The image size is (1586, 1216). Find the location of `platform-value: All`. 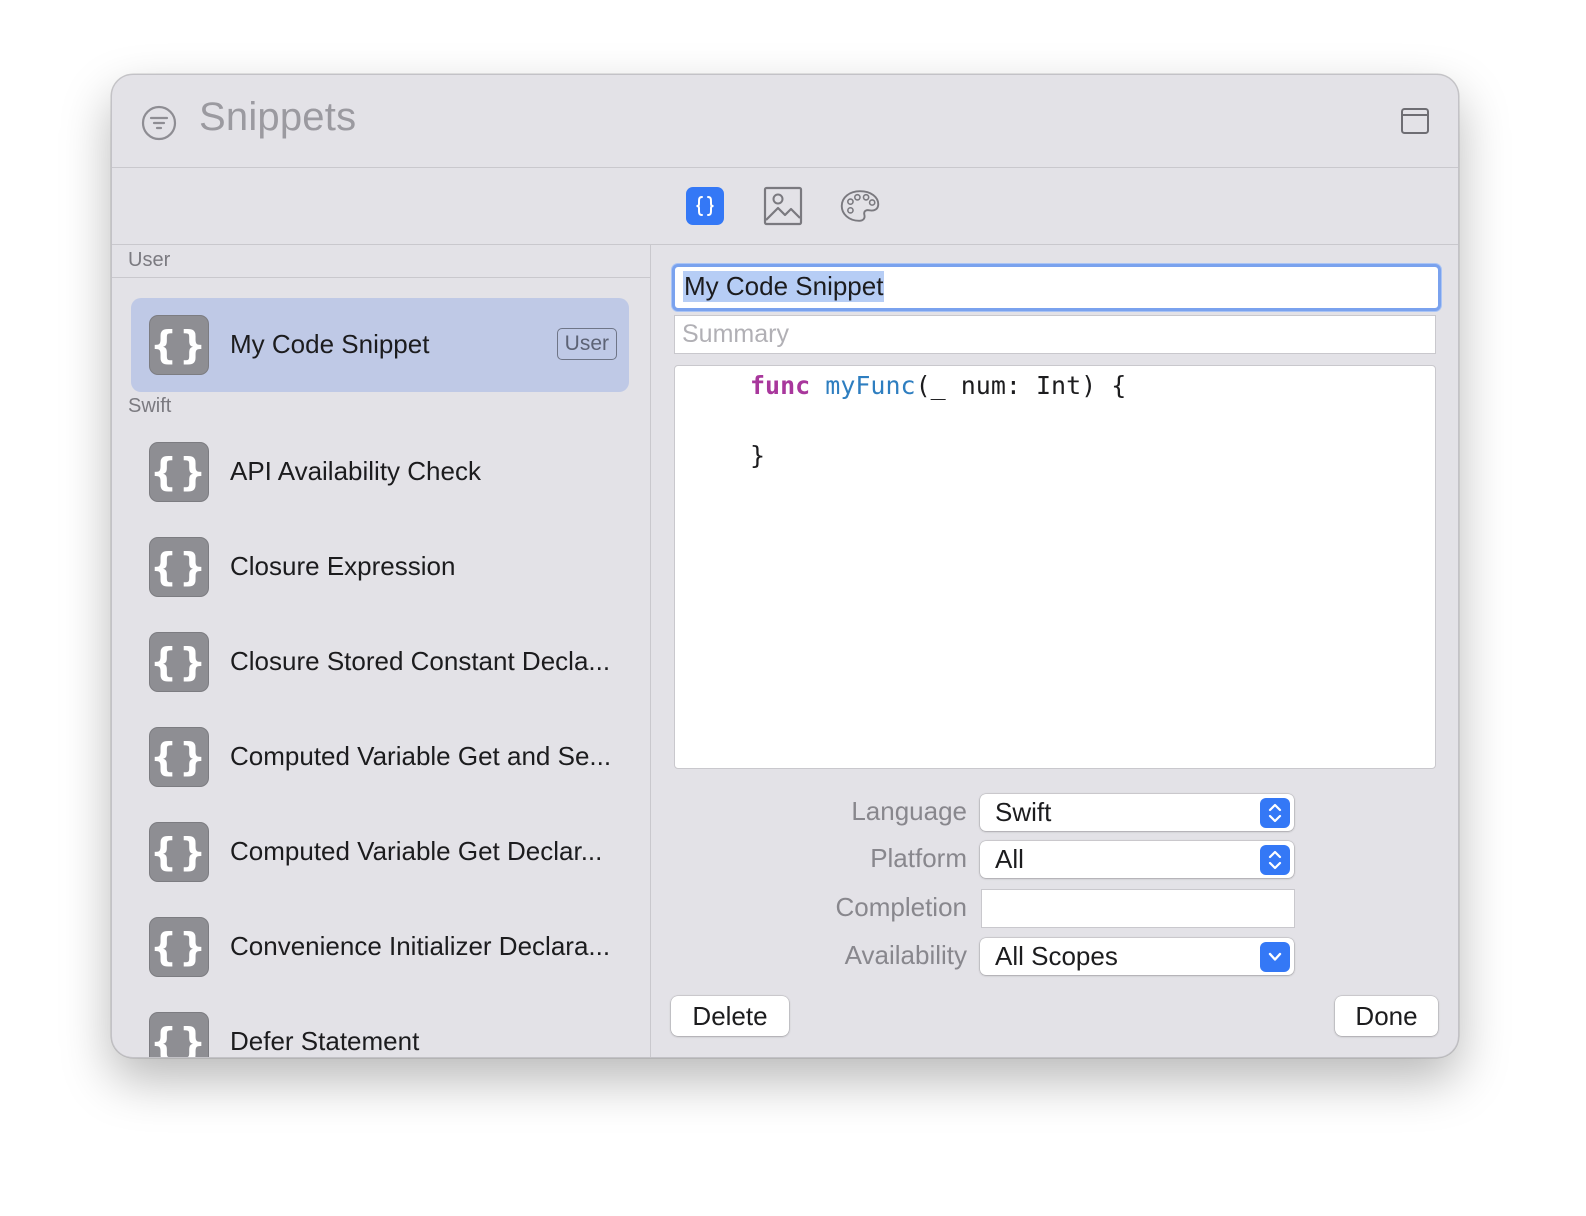

platform-value: All is located at coordinates (1009, 859).